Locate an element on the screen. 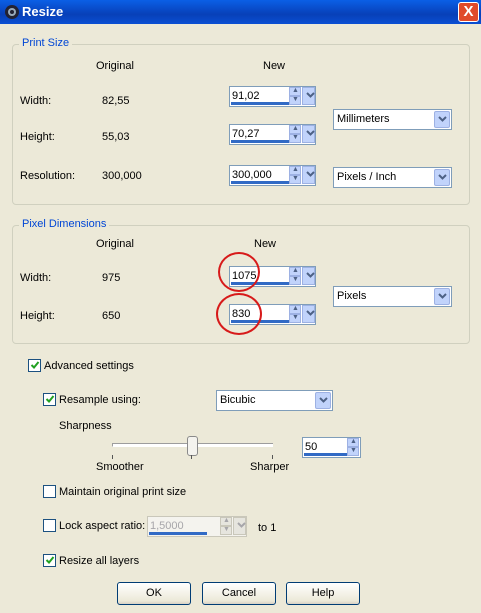 Image resolution: width=481 pixels, height=613 pixels. print-width-input: 91,02 ▲ ▼ is located at coordinates (272, 96).